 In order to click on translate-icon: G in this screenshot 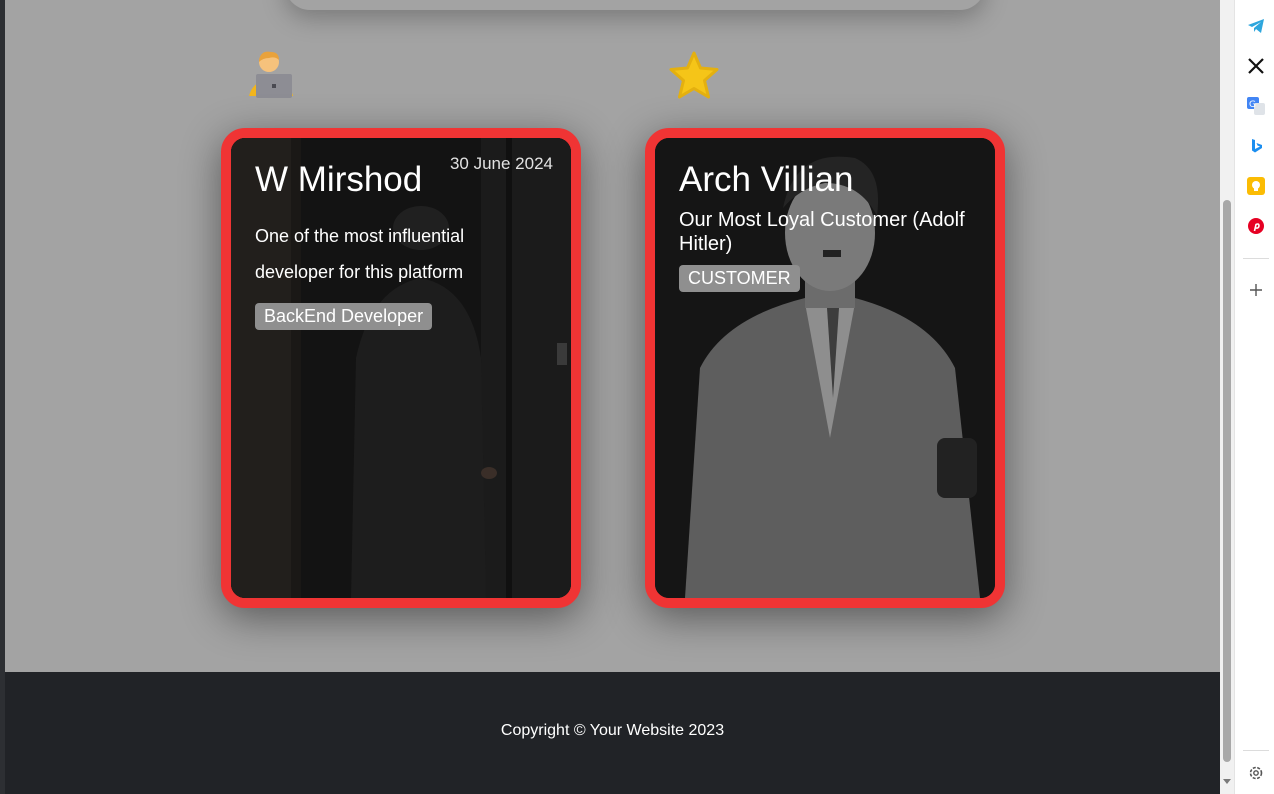, I will do `click(1256, 106)`.